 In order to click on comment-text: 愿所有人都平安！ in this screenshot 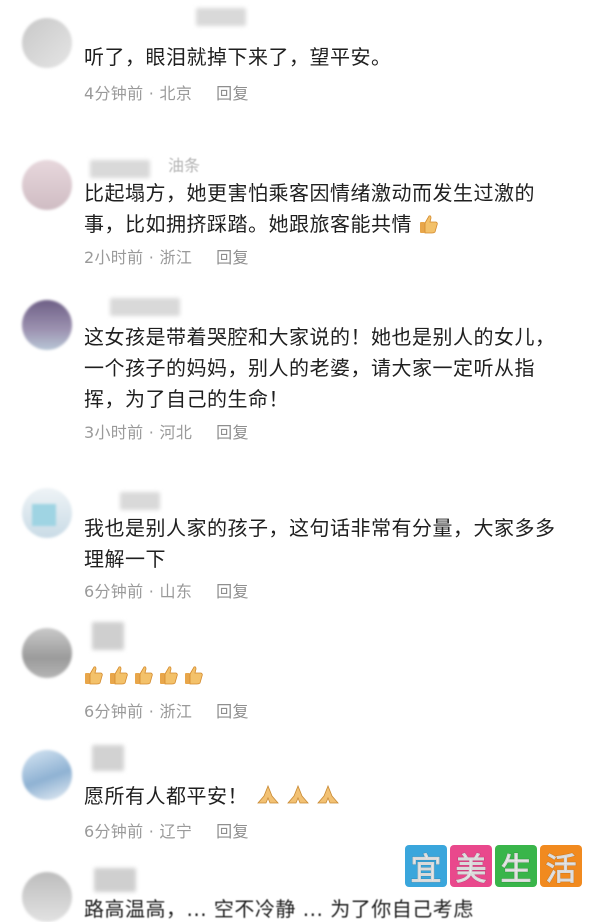, I will do `click(329, 796)`.